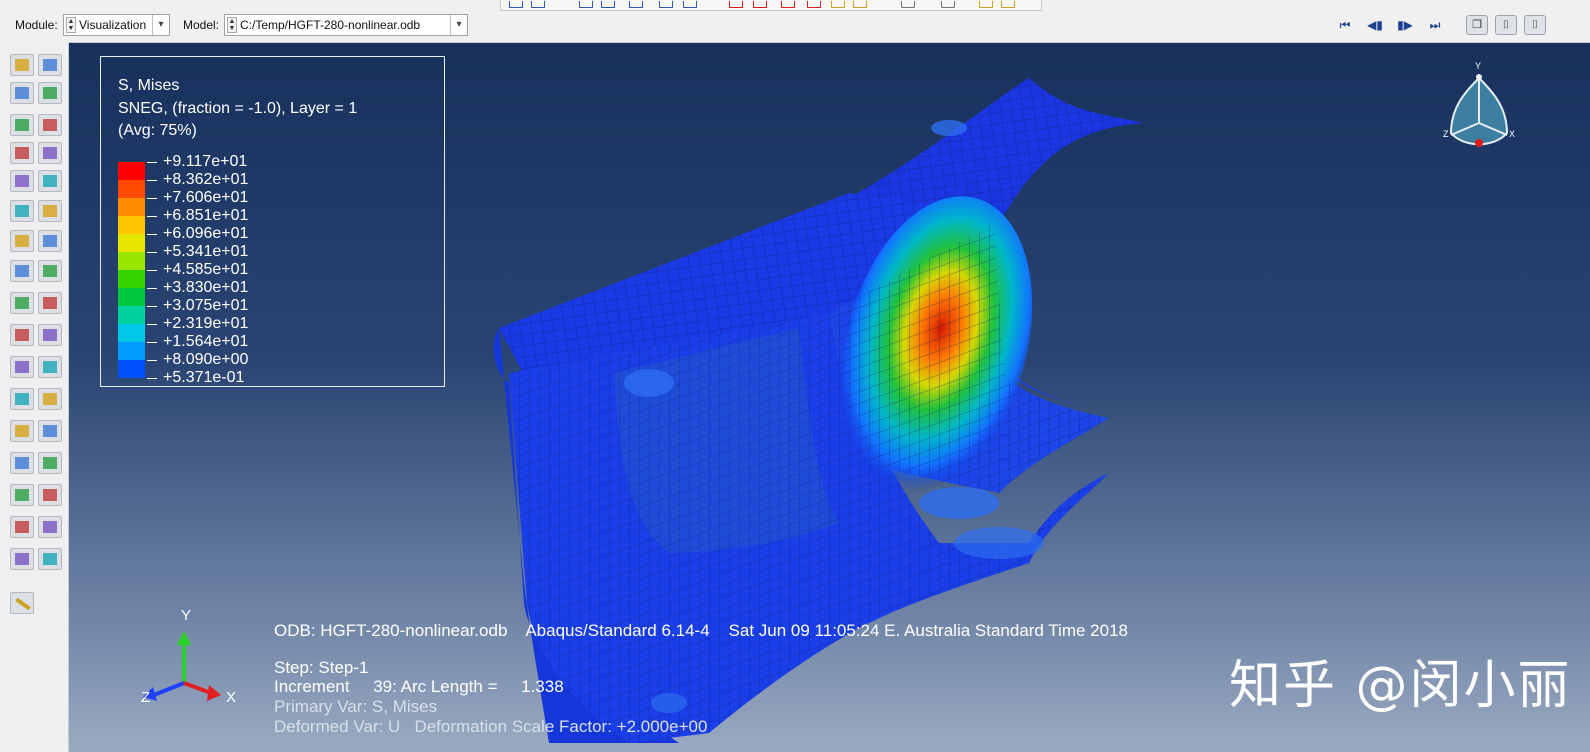  Describe the element at coordinates (1535, 25) in the screenshot. I see `camera-button: ⌷` at that location.